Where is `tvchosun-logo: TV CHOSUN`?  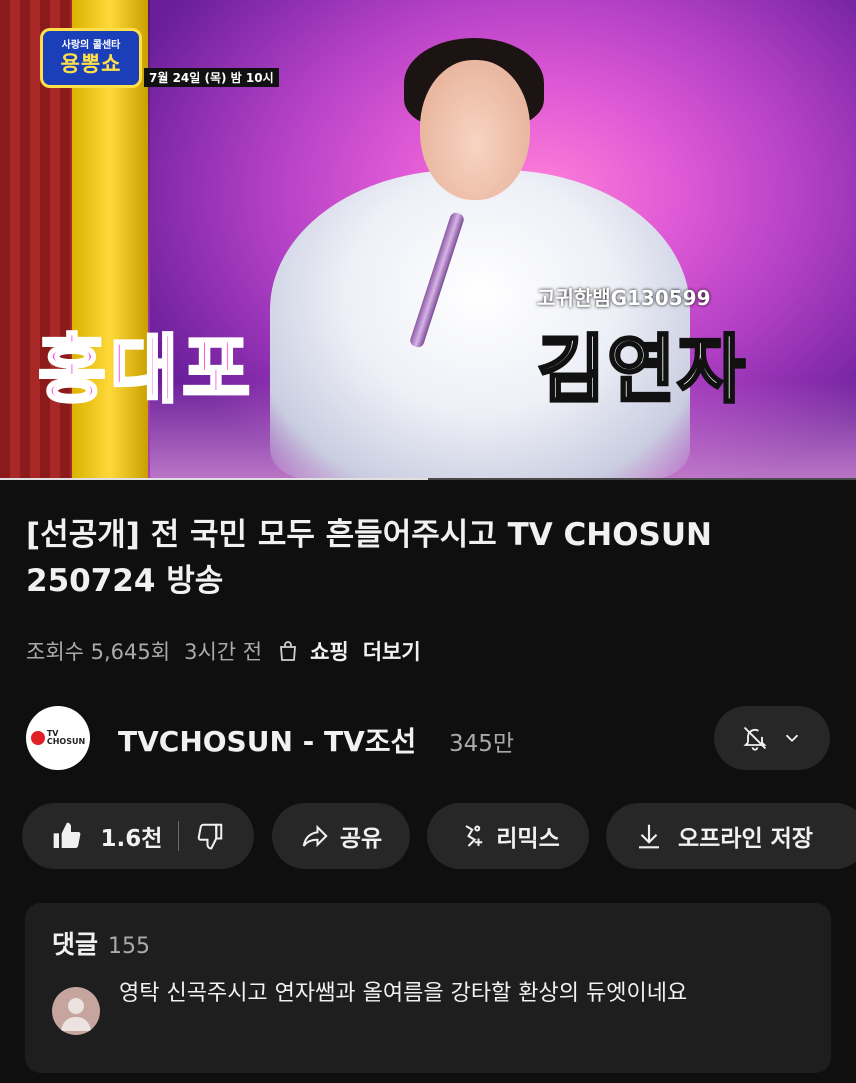
tvchosun-logo: TV CHOSUN is located at coordinates (58, 738).